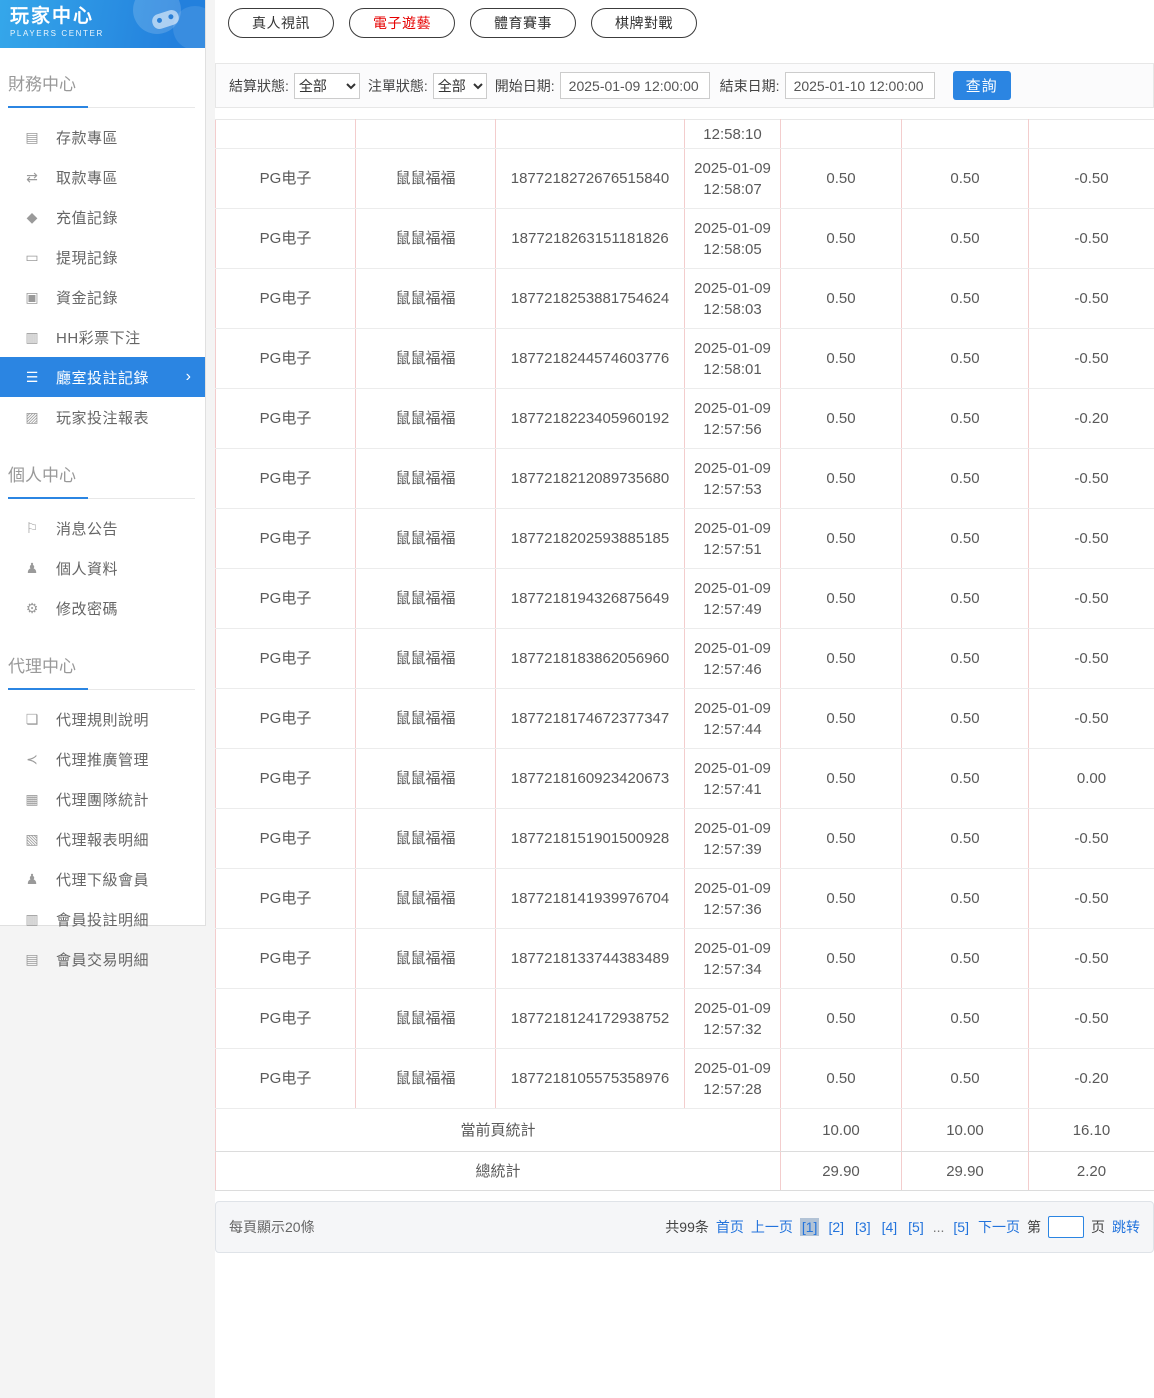 This screenshot has height=1398, width=1154. What do you see at coordinates (772, 1227) in the screenshot?
I see `prev-page-link: 上一页` at bounding box center [772, 1227].